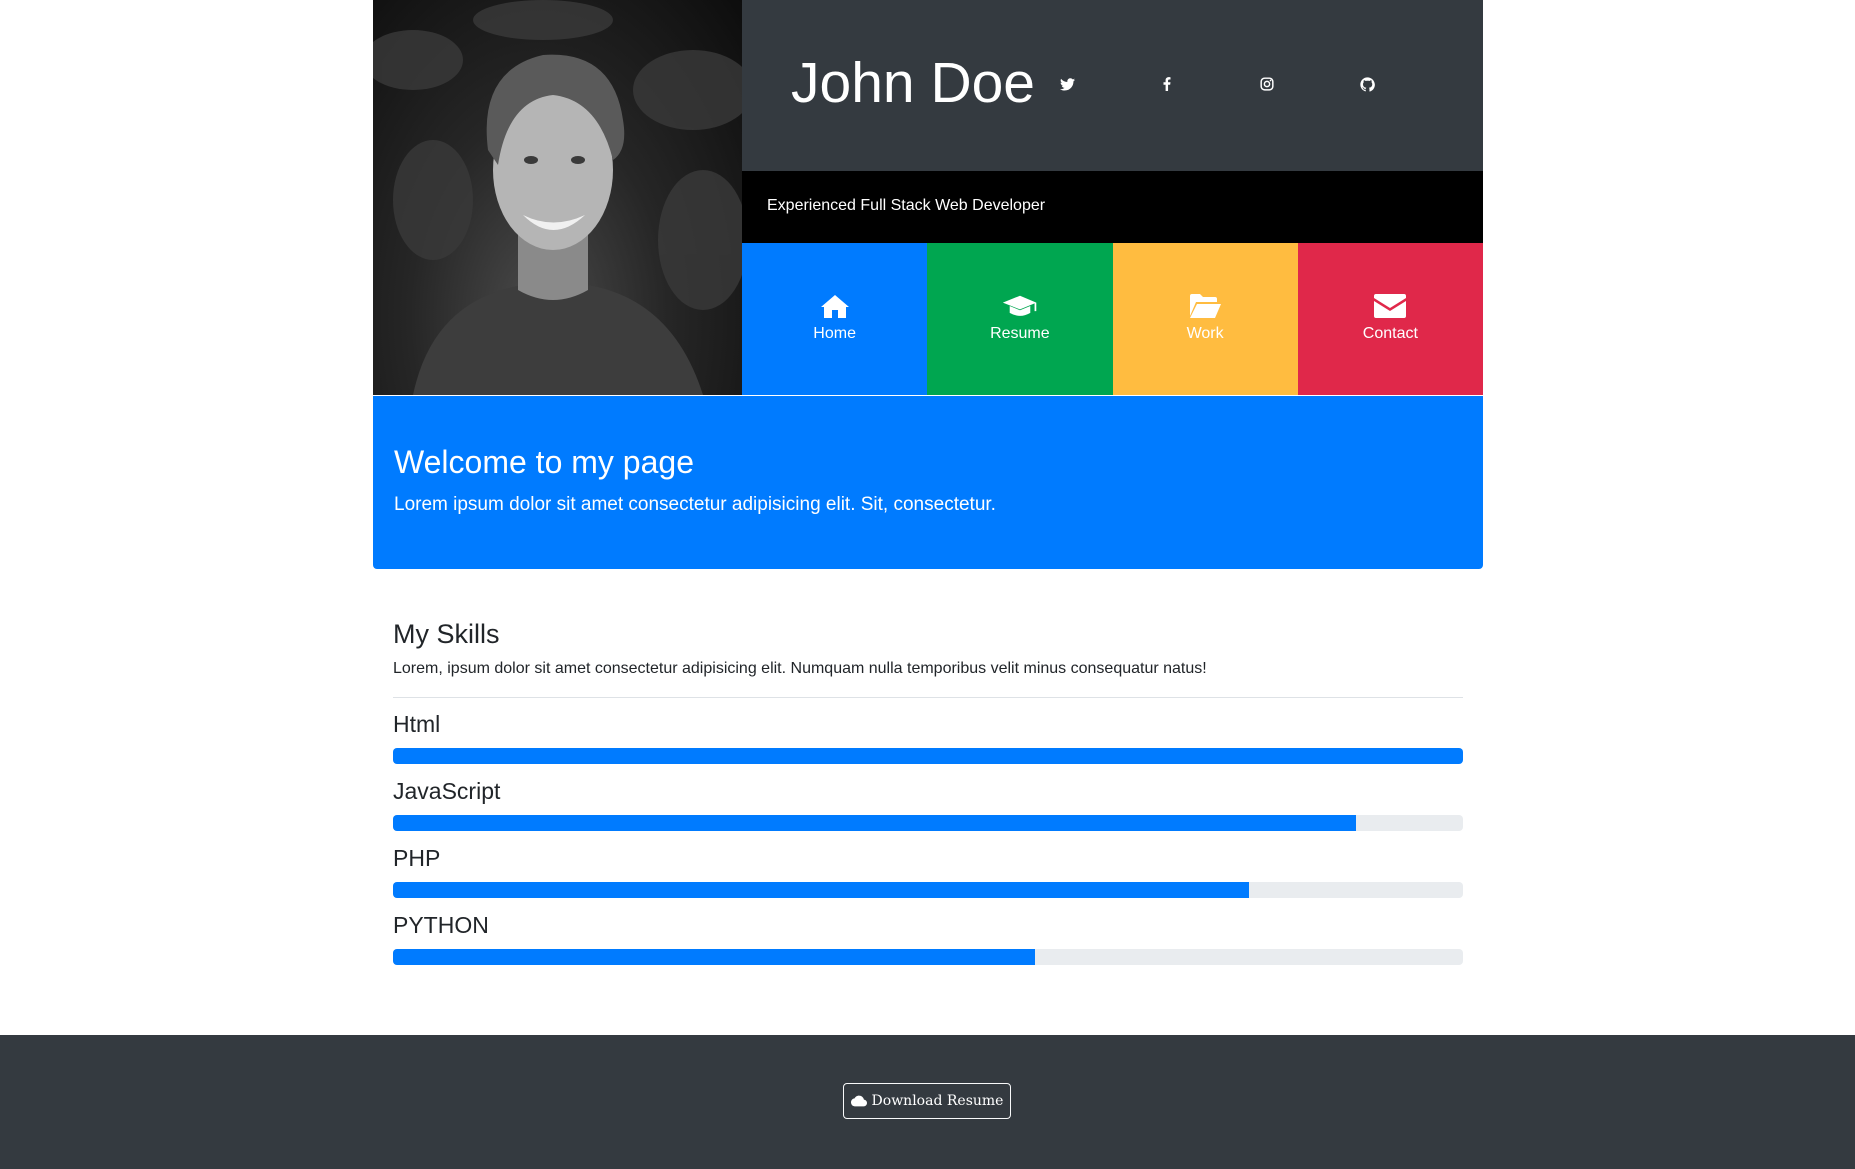  I want to click on download-resume-label: Download Resume, so click(937, 1101).